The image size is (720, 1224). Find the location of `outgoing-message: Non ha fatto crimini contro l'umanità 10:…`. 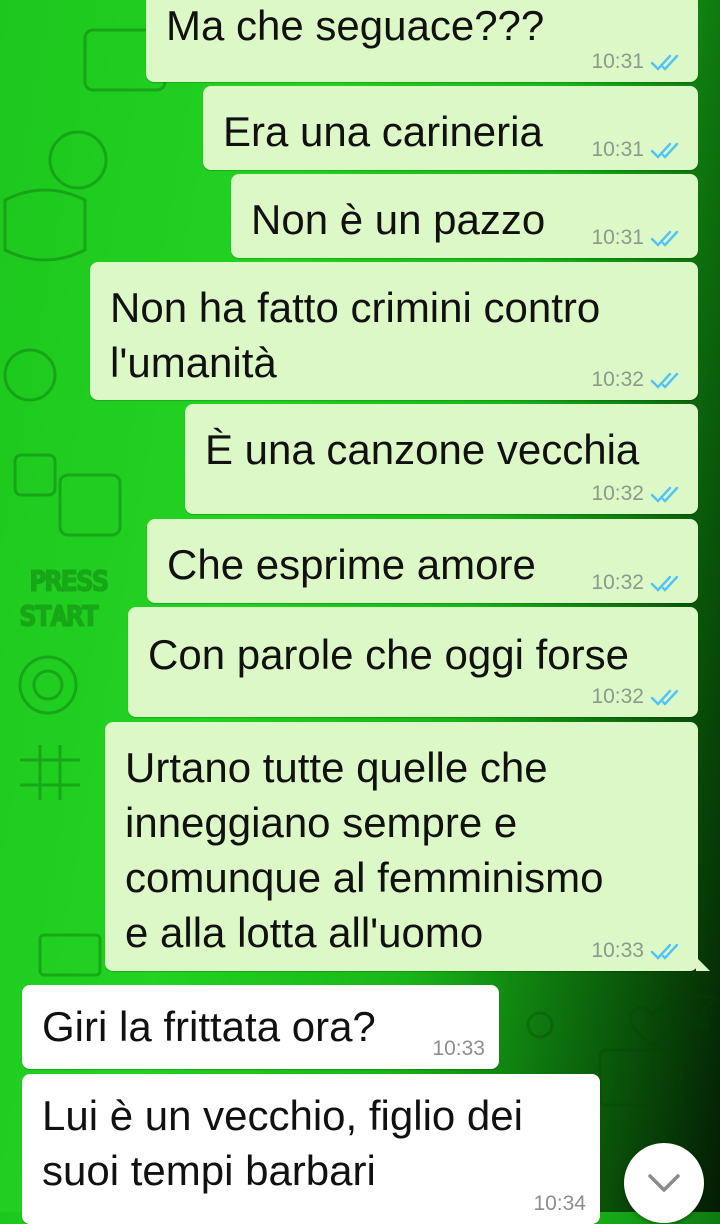

outgoing-message: Non ha fatto crimini contro l'umanità 10:… is located at coordinates (394, 331).